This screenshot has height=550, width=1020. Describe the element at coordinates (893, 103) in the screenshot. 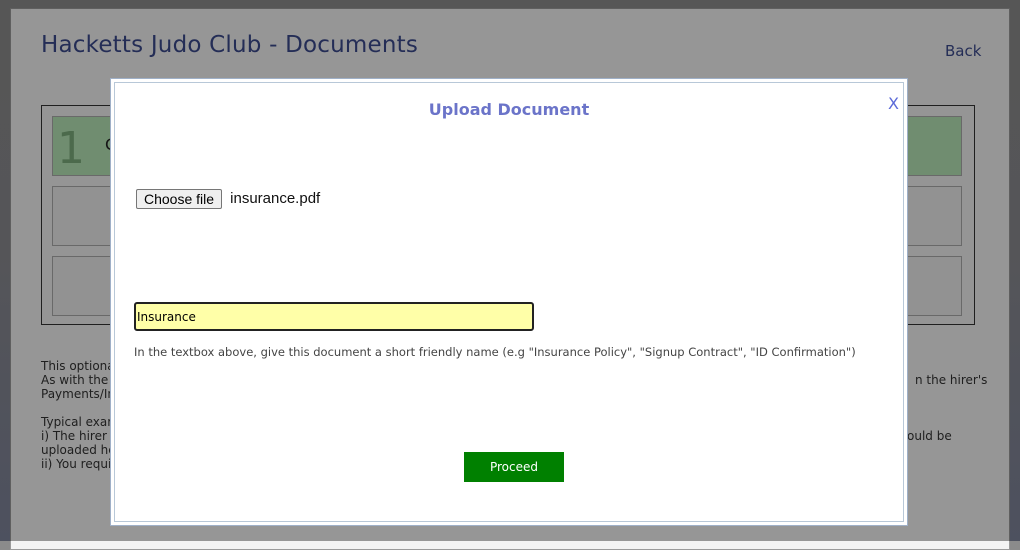

I see `close-icon: X` at that location.